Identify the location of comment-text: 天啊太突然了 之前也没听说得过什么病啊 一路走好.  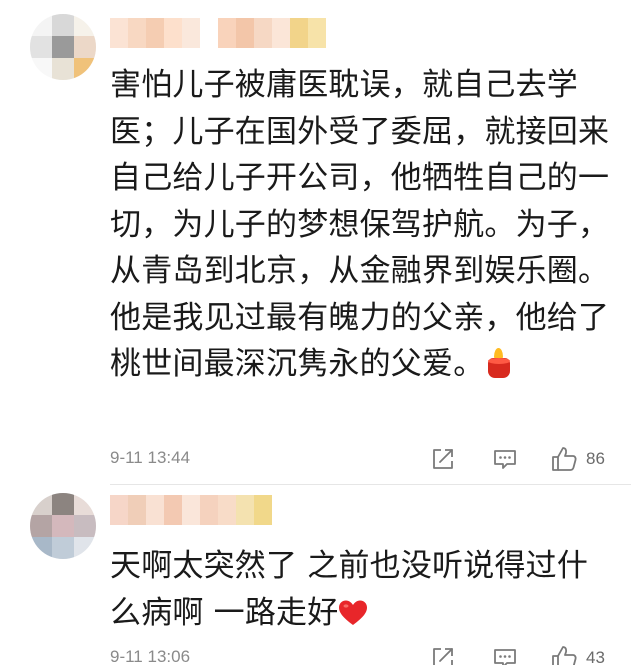
(360, 589).